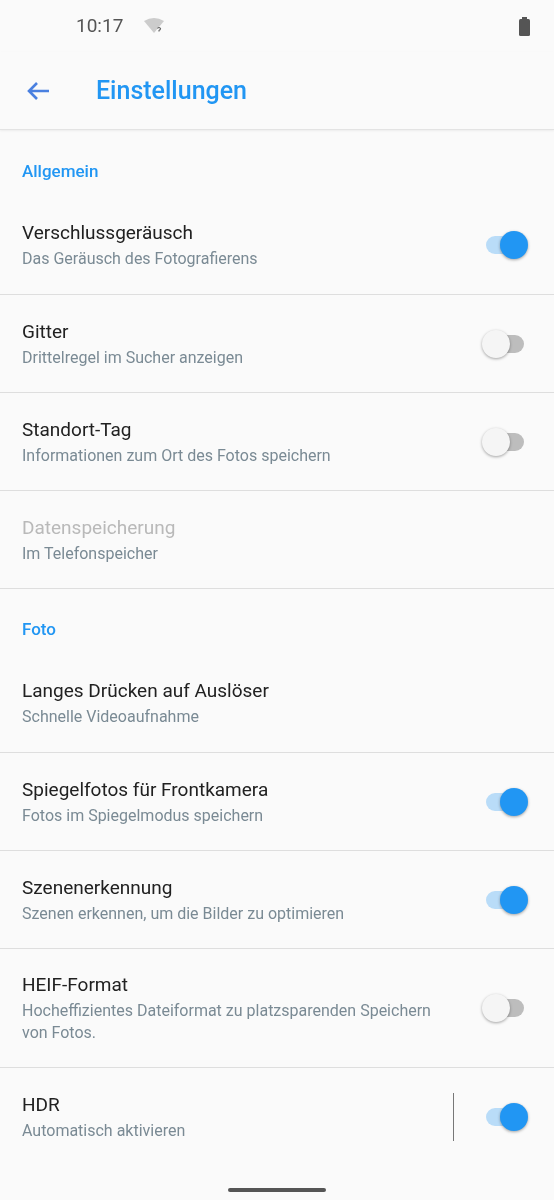  Describe the element at coordinates (108, 233) in the screenshot. I see `setting-title: Verschlussgeräusch` at that location.